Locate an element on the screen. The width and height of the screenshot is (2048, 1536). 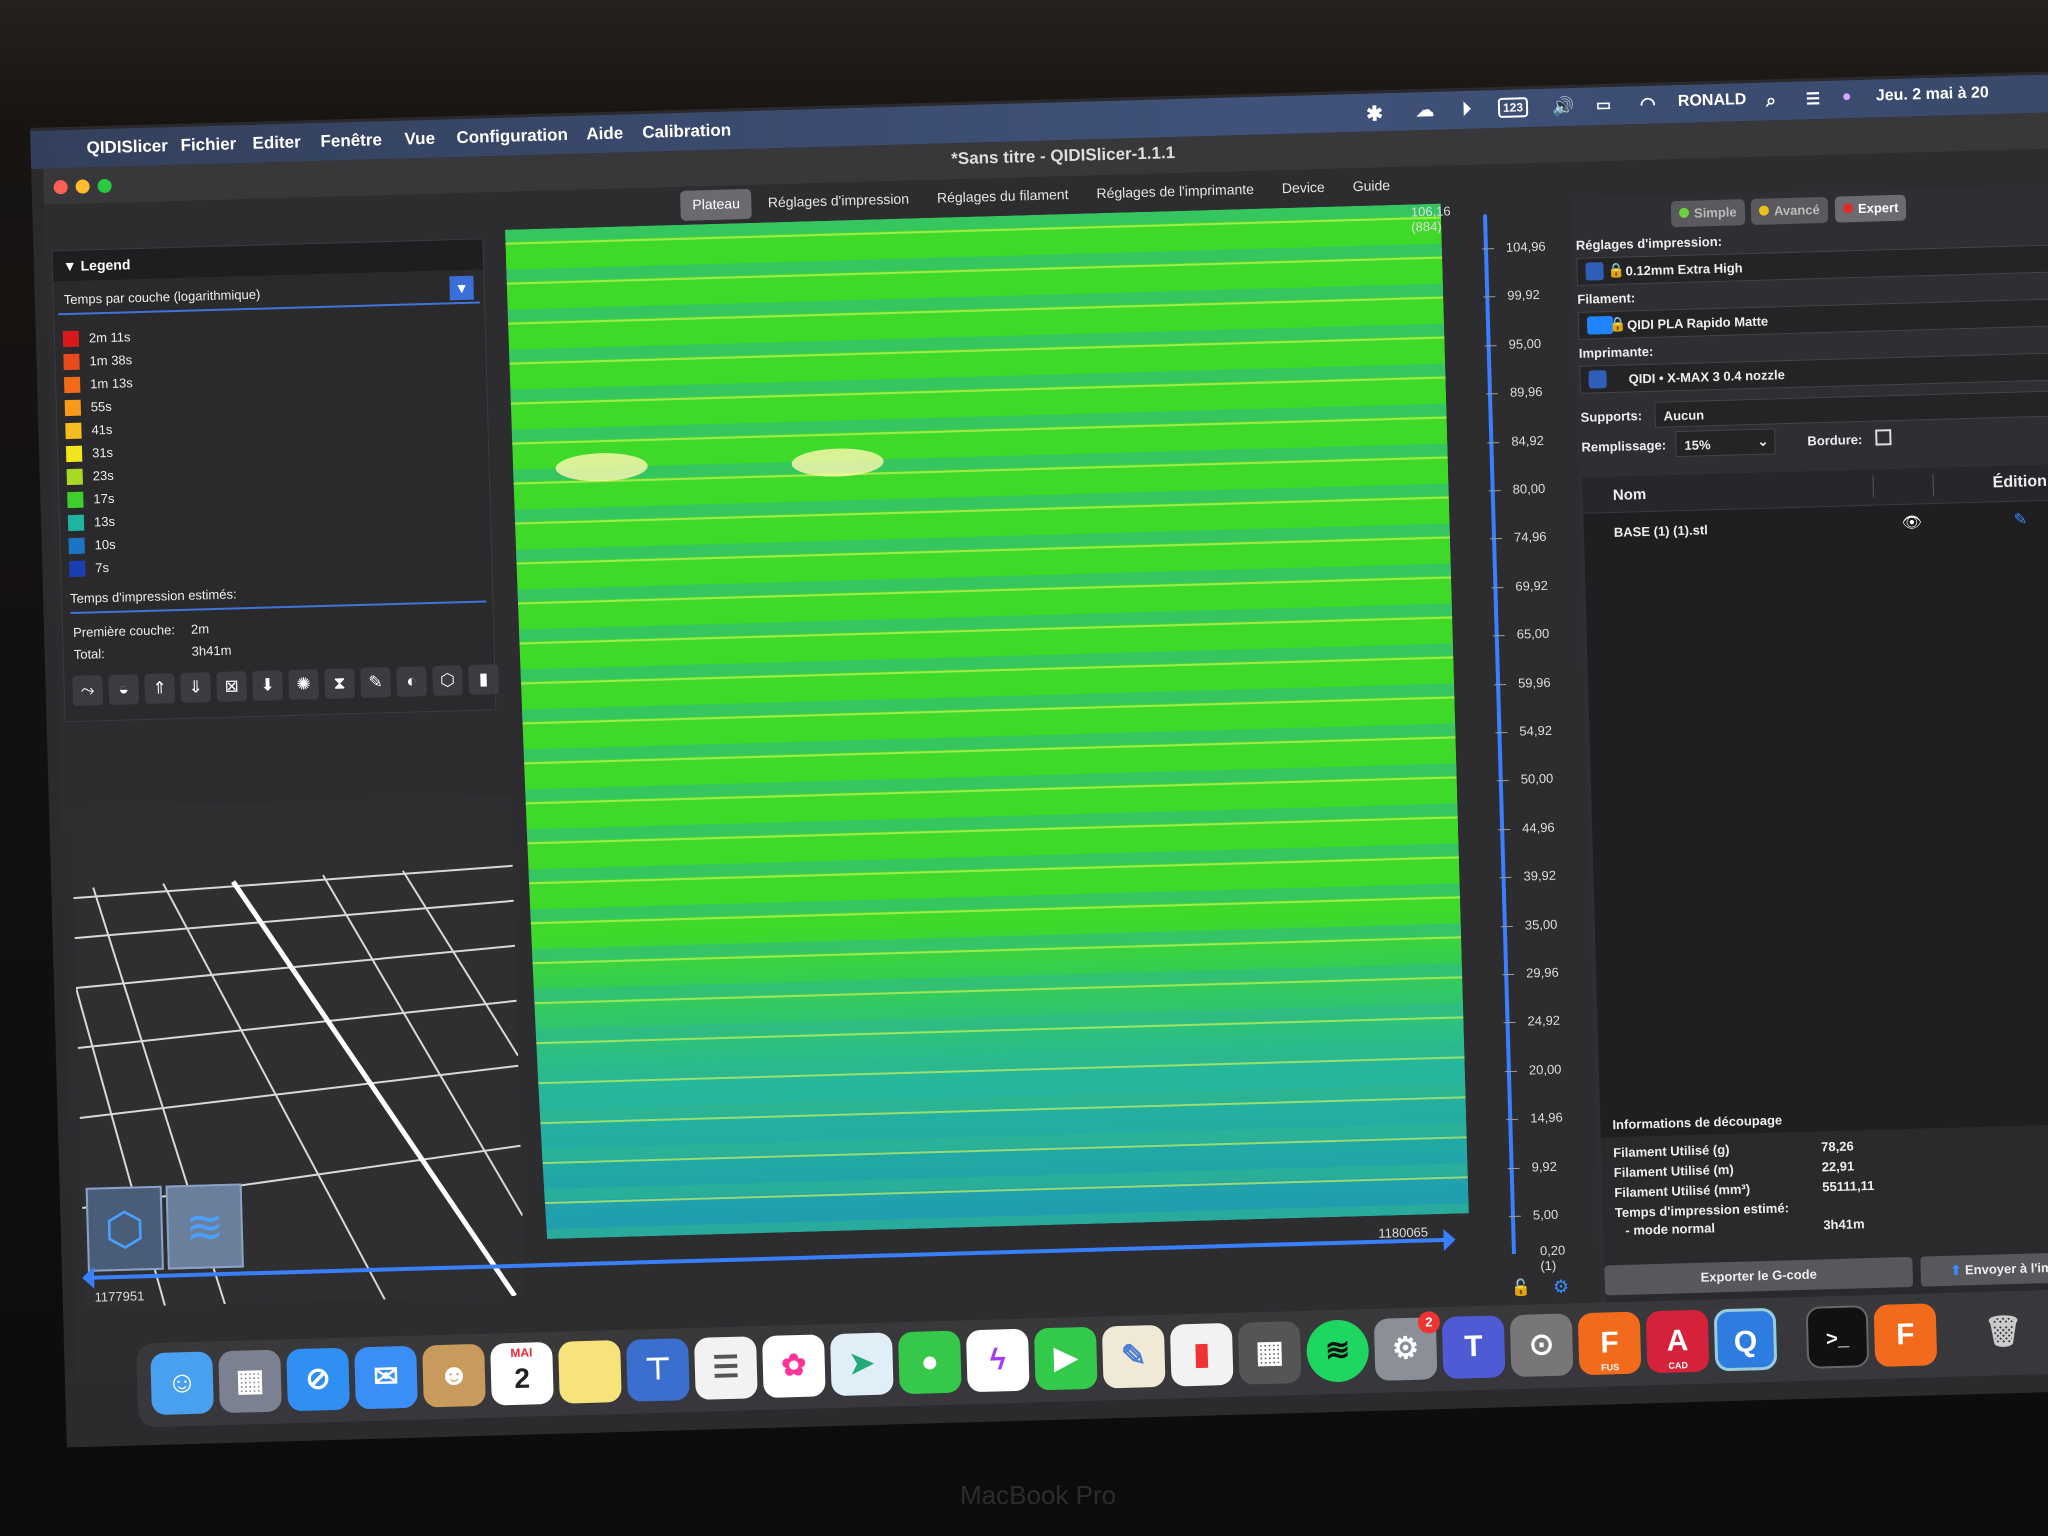
qidislicer-icon: Q is located at coordinates (1745, 1339).